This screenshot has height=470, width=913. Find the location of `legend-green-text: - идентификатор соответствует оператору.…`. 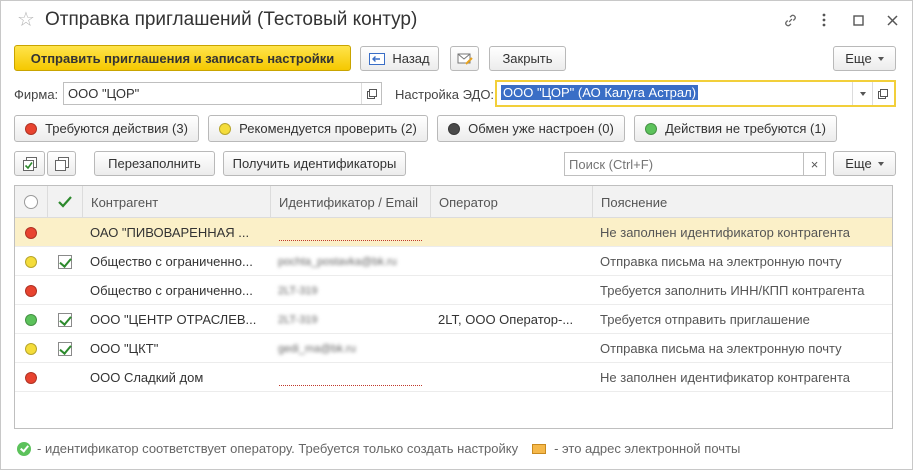

legend-green-text: - идентификатор соответствует оператору.… is located at coordinates (278, 448).